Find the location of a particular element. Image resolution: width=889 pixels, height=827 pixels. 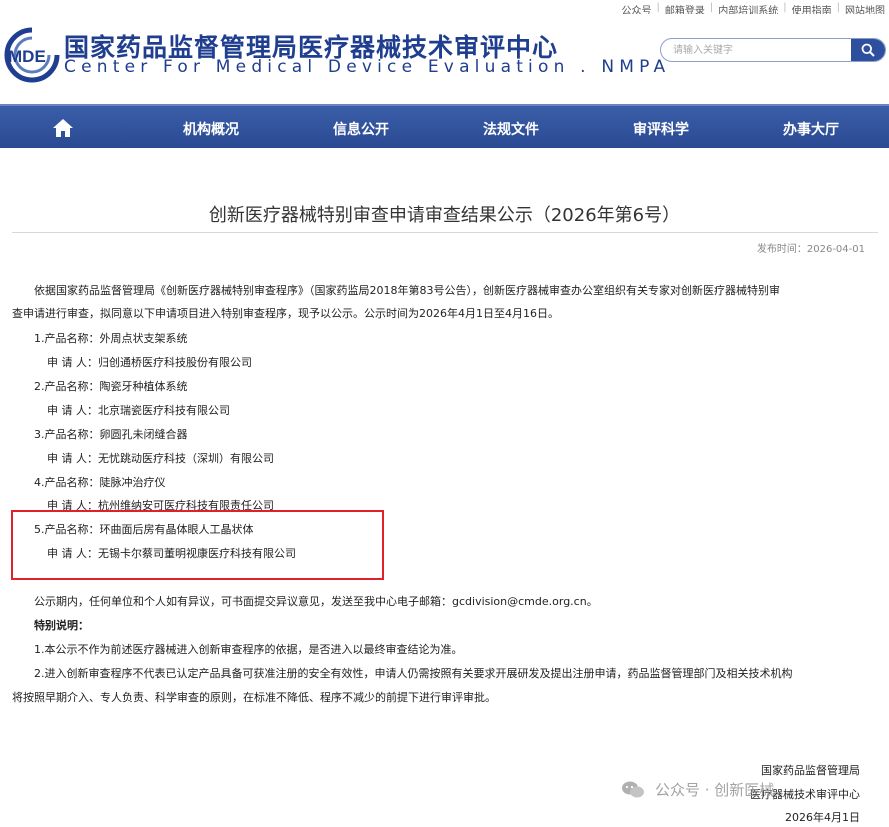

search-input is located at coordinates (757, 50).